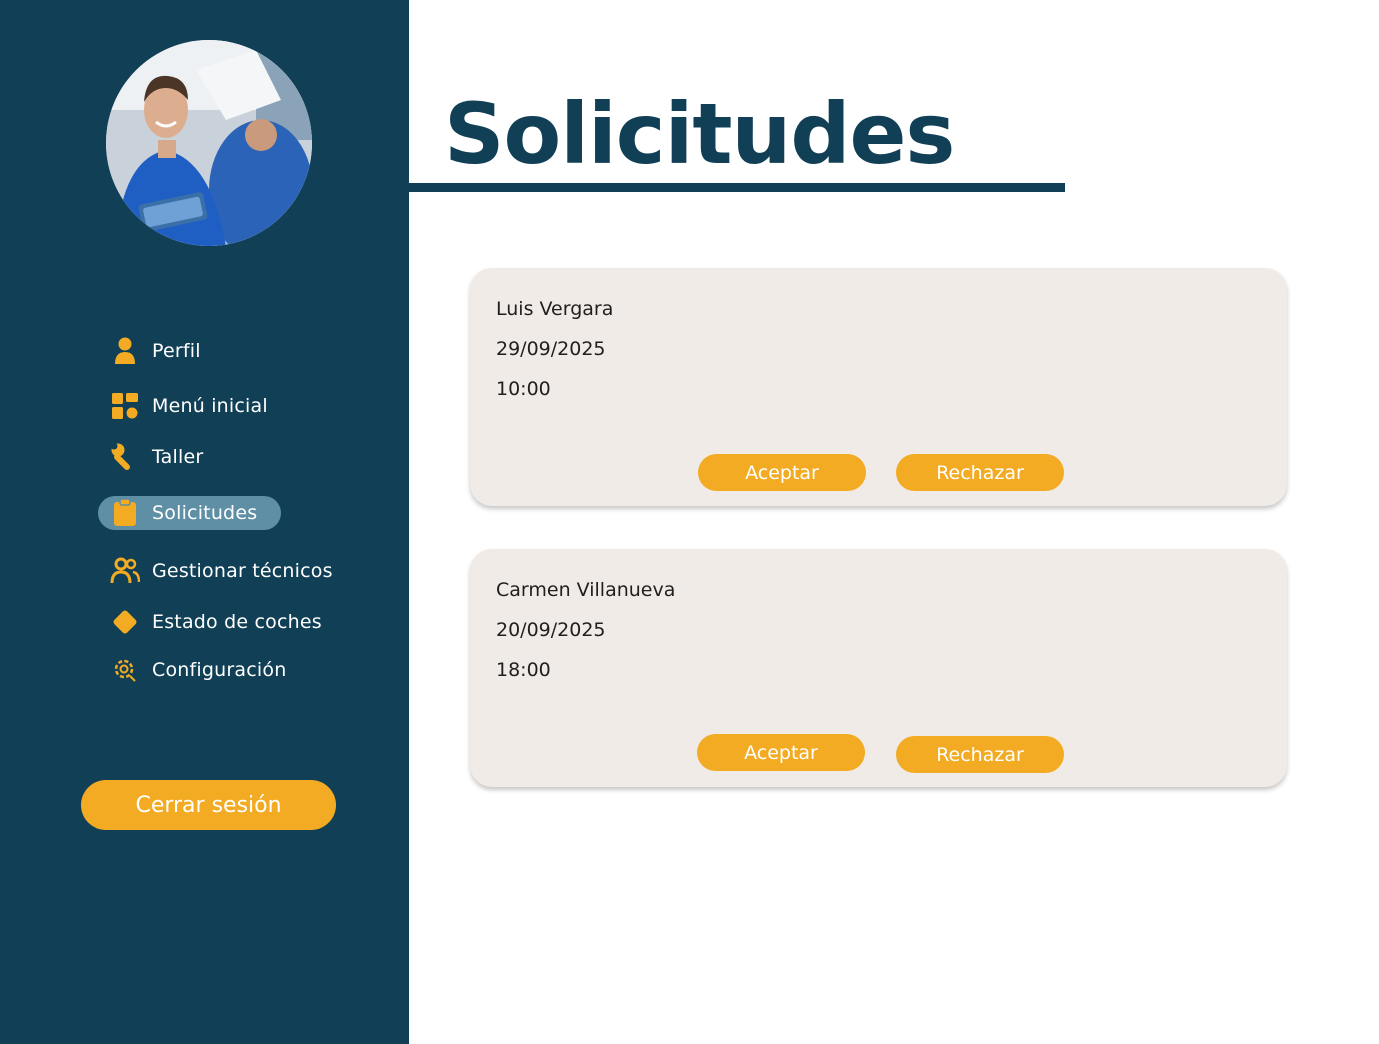  What do you see at coordinates (125, 351) in the screenshot?
I see `user-icon` at bounding box center [125, 351].